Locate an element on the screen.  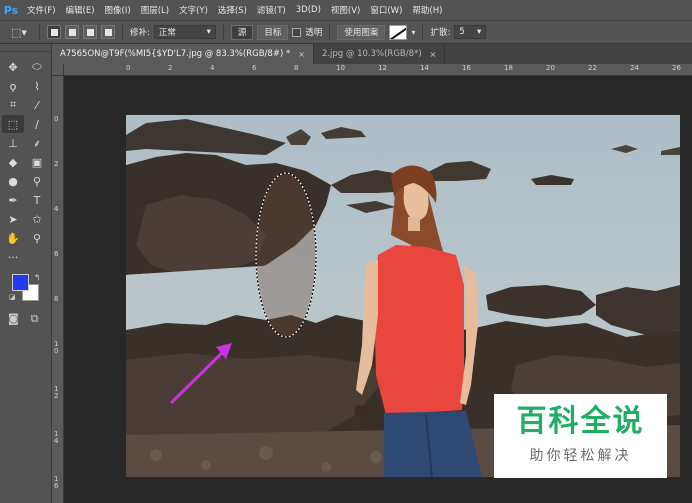
menu-layer: 图层(L) is located at coordinates (155, 10).